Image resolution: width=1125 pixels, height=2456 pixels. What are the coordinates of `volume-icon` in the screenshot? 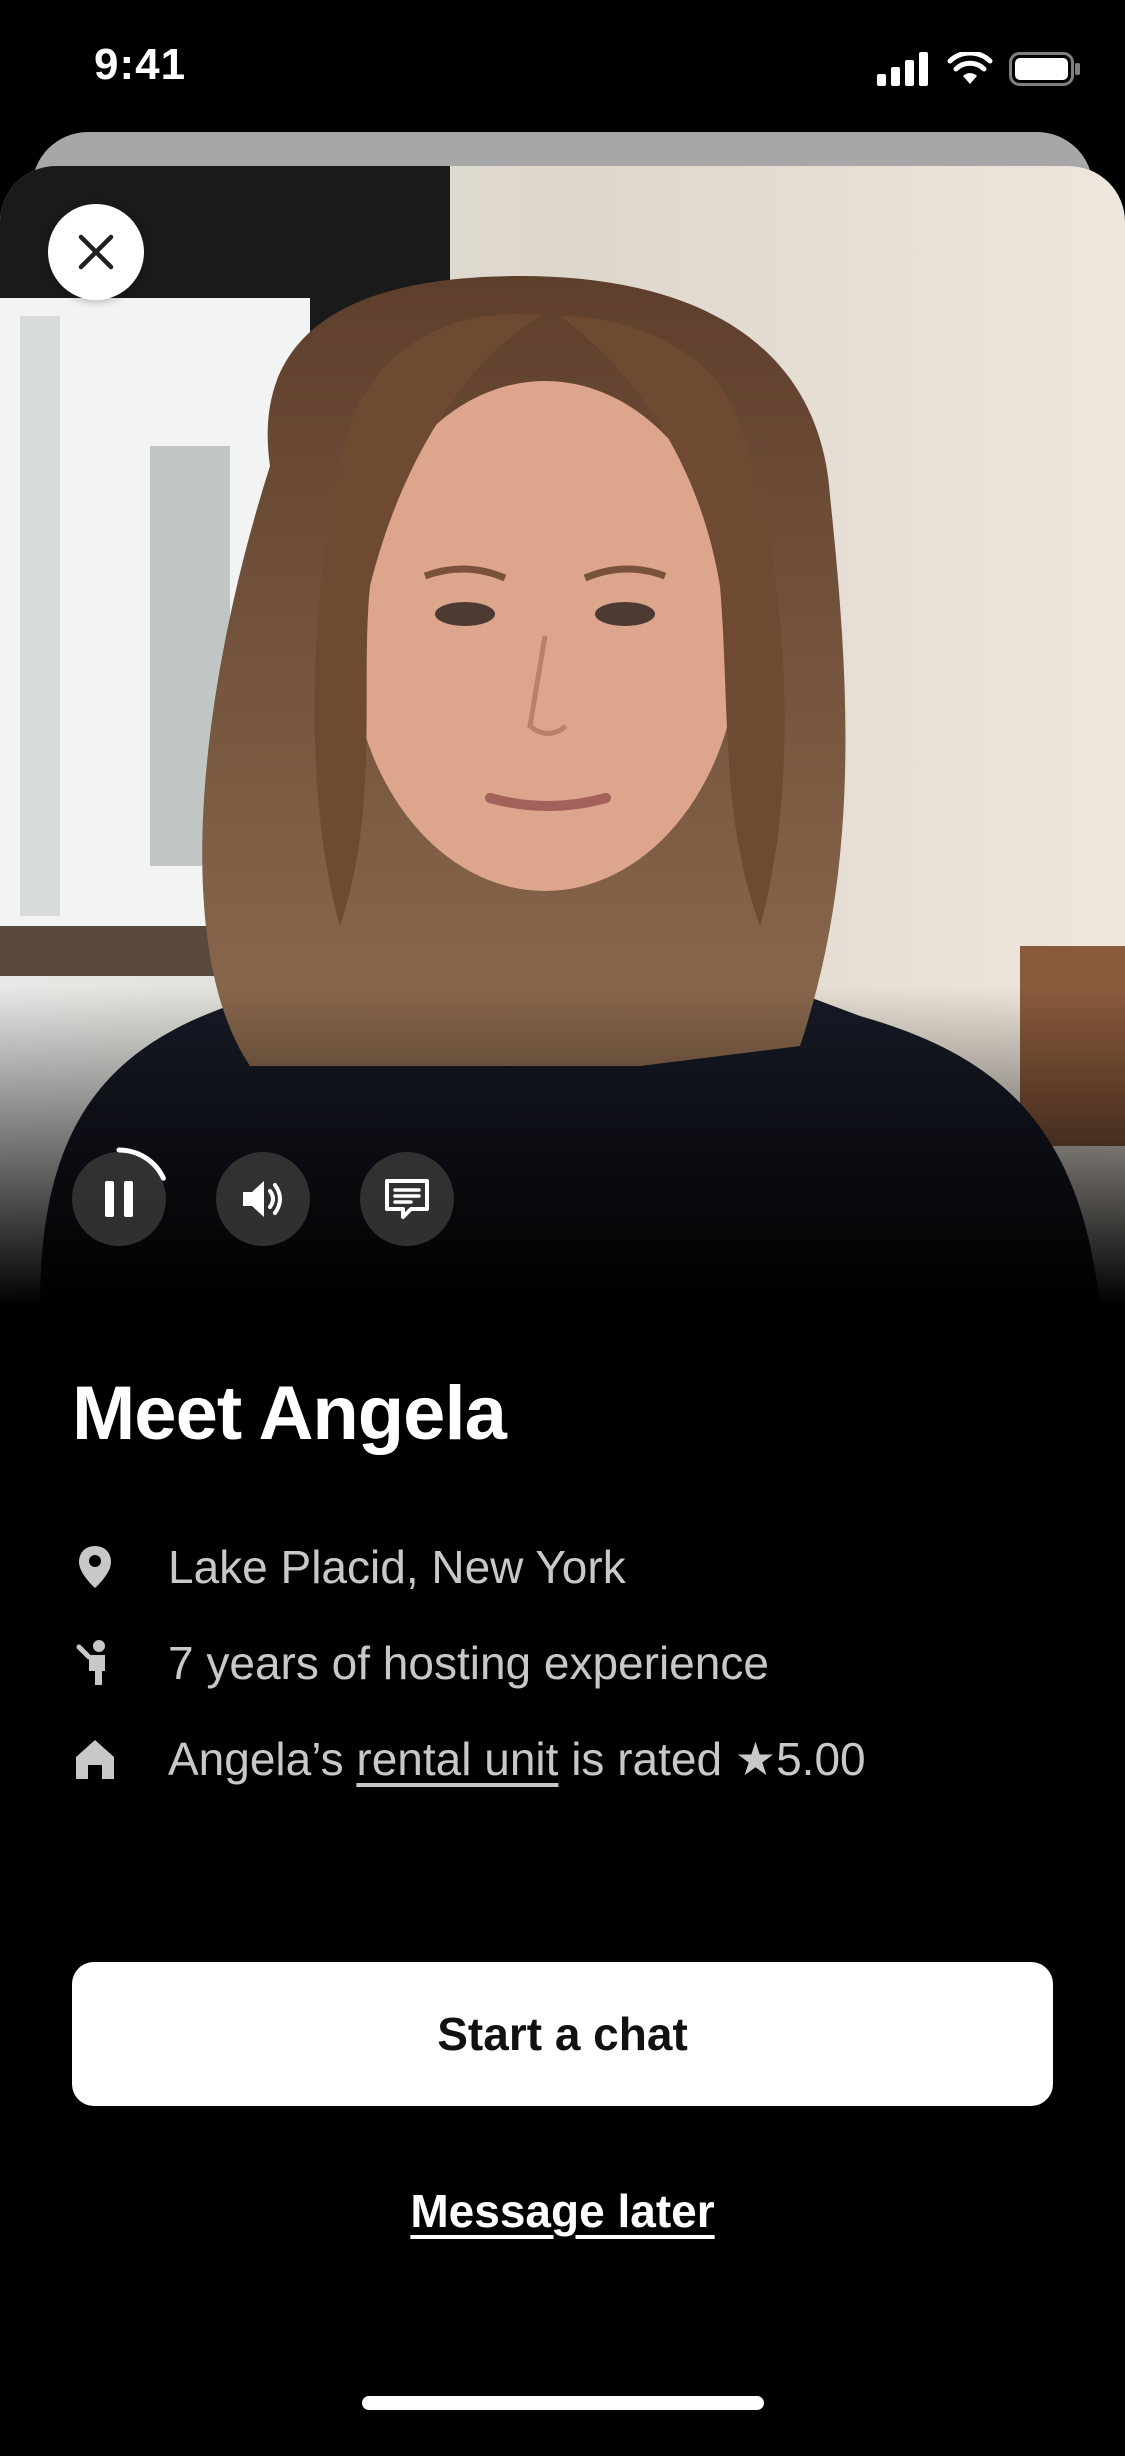 It's located at (262, 1199).